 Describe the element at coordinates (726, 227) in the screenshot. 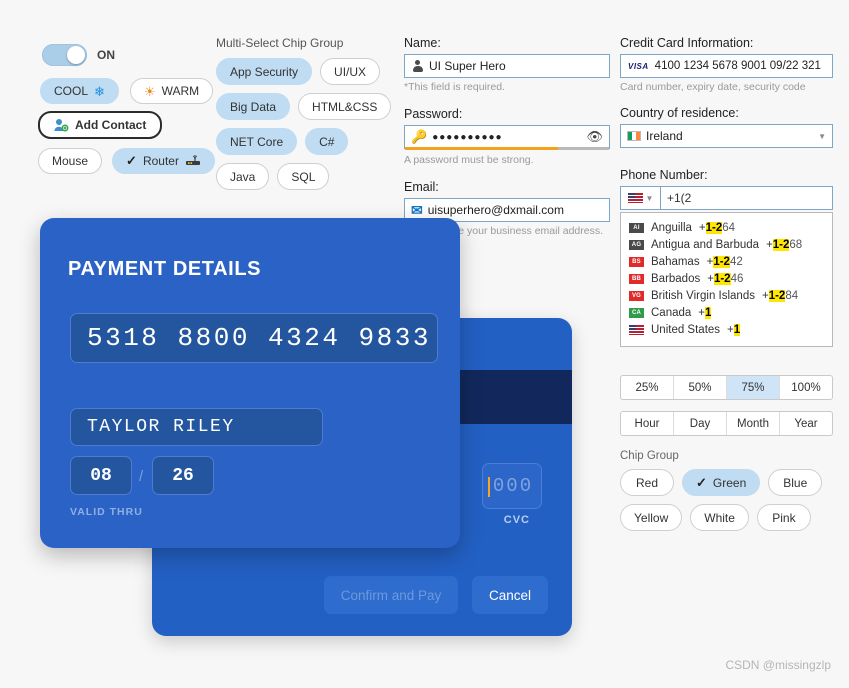

I see `list-item: AI Anguilla +1-264` at that location.